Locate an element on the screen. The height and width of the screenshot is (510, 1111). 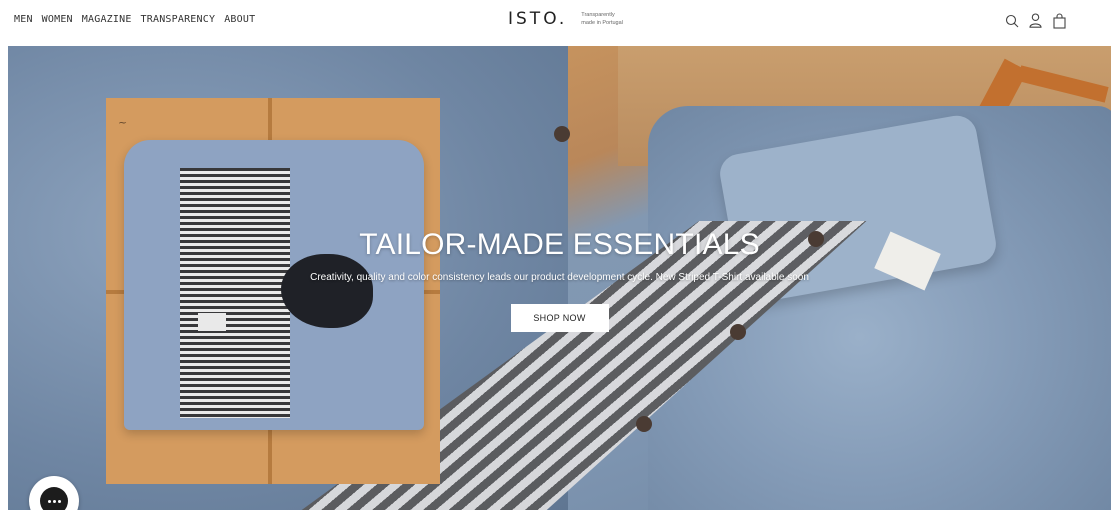
chat-icon is located at coordinates (54, 498).